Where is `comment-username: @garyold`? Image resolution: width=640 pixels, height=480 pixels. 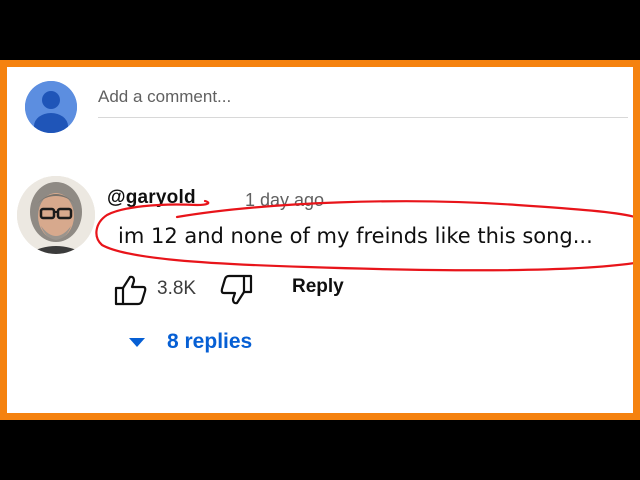 comment-username: @garyold is located at coordinates (151, 198).